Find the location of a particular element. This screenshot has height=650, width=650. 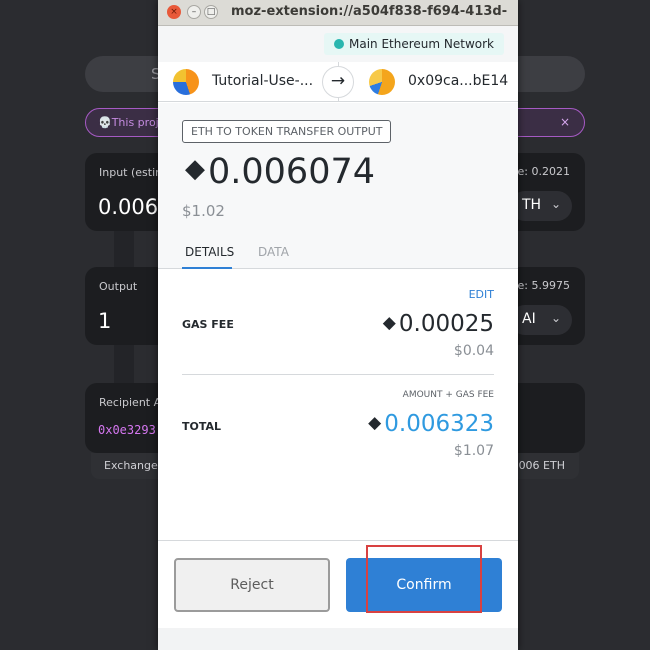

gas-fee-value: ◆ 0.00025 is located at coordinates (438, 324).